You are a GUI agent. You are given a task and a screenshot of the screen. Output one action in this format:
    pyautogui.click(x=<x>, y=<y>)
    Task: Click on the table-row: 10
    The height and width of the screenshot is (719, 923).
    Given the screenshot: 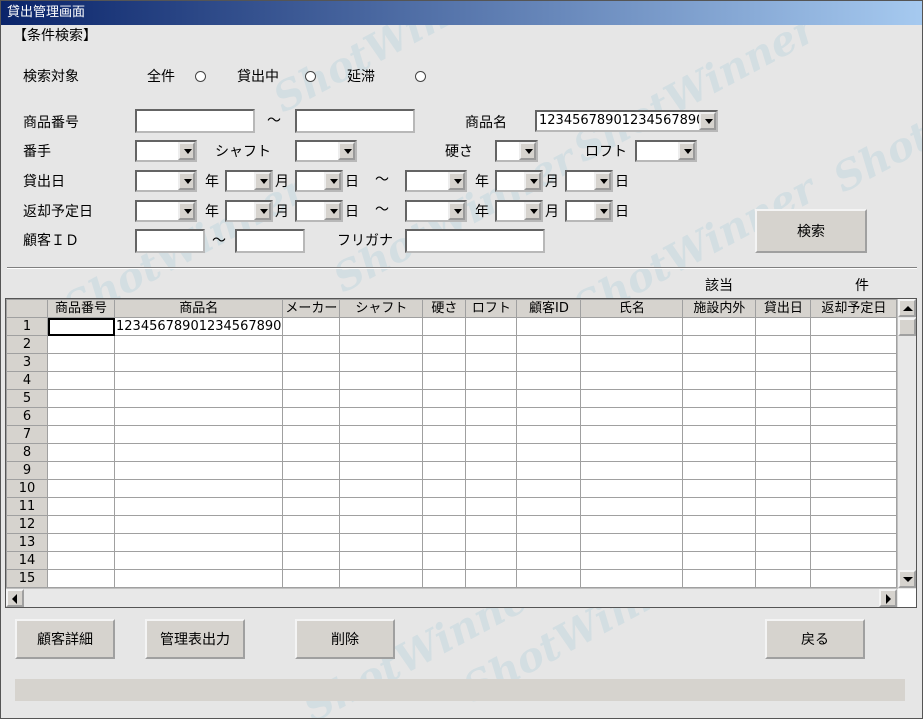 What is the action you would take?
    pyautogui.click(x=453, y=488)
    